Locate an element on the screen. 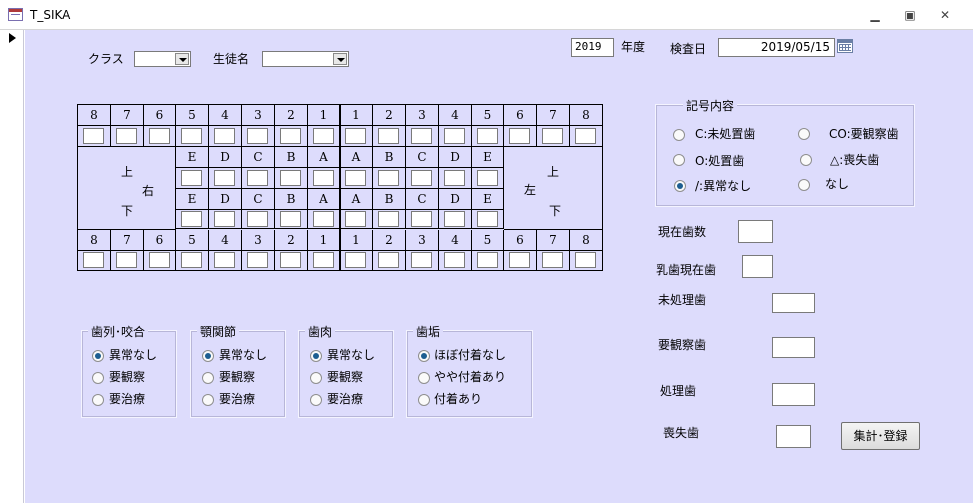  legend-option-lost-radio is located at coordinates (806, 160).